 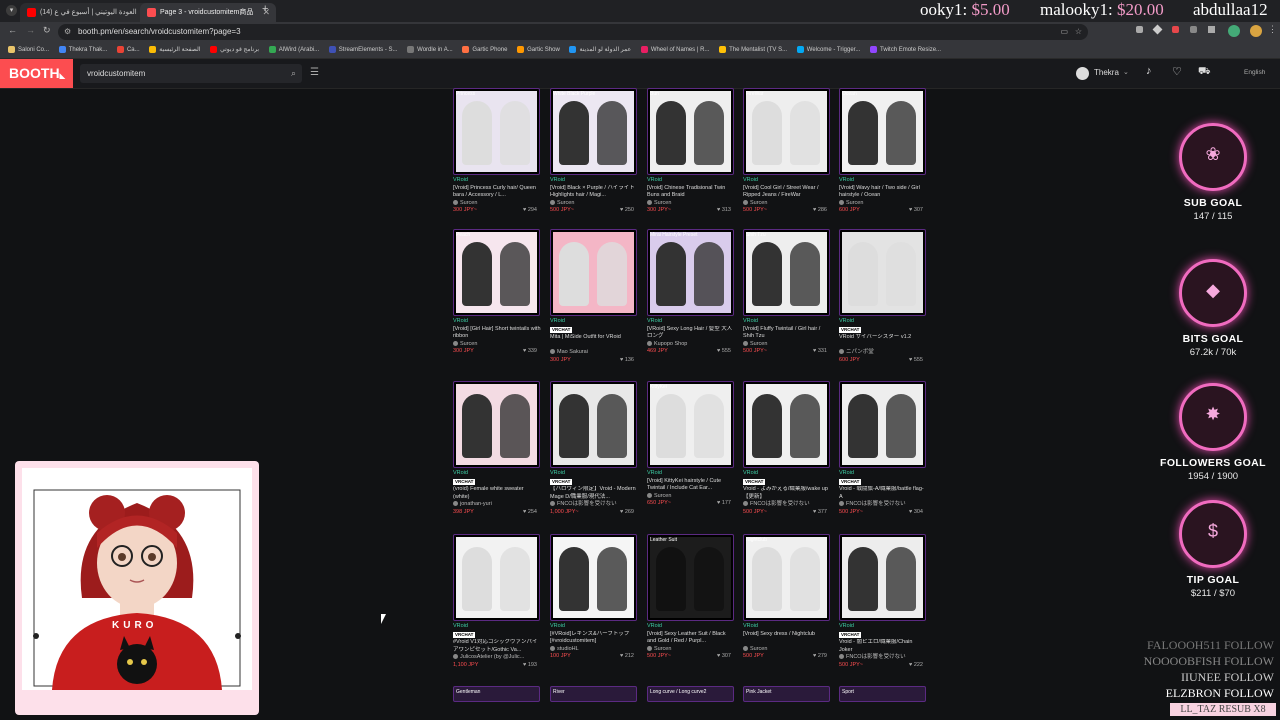 I want to click on product-thumbnail: KittyKei, so click(x=690, y=424).